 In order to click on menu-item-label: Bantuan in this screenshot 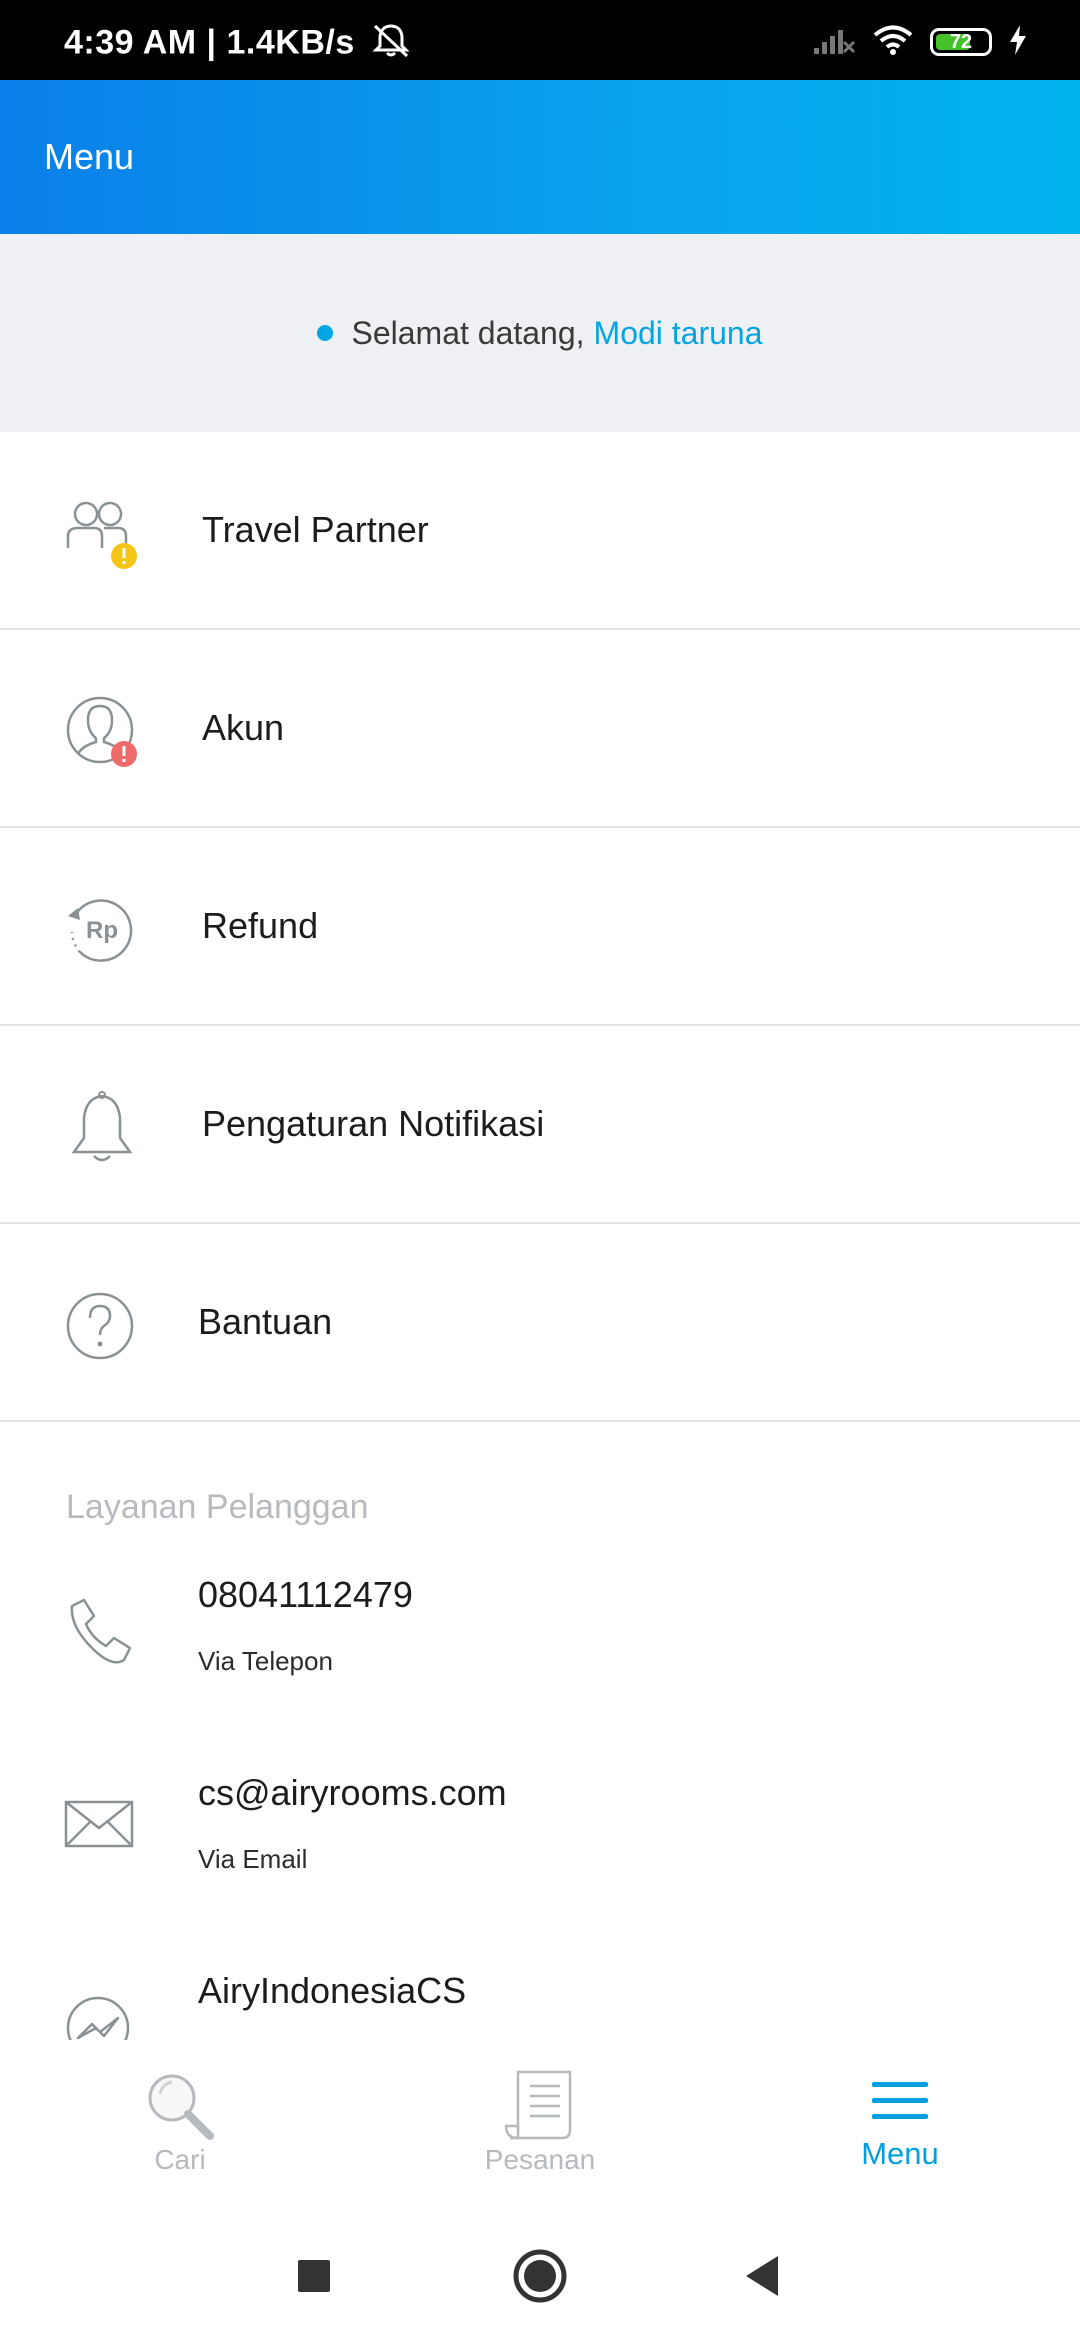, I will do `click(265, 1321)`.